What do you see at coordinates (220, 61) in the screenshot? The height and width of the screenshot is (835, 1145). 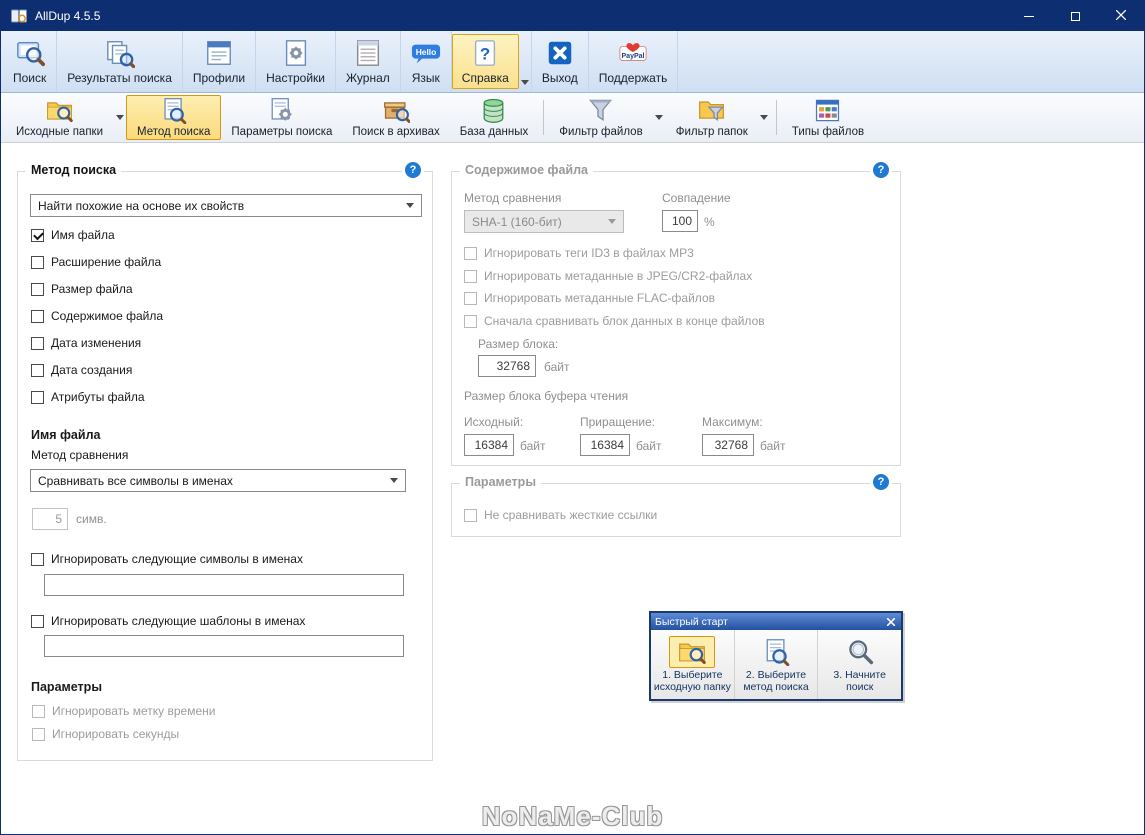 I see `toolbar-profiles-button: Профили` at bounding box center [220, 61].